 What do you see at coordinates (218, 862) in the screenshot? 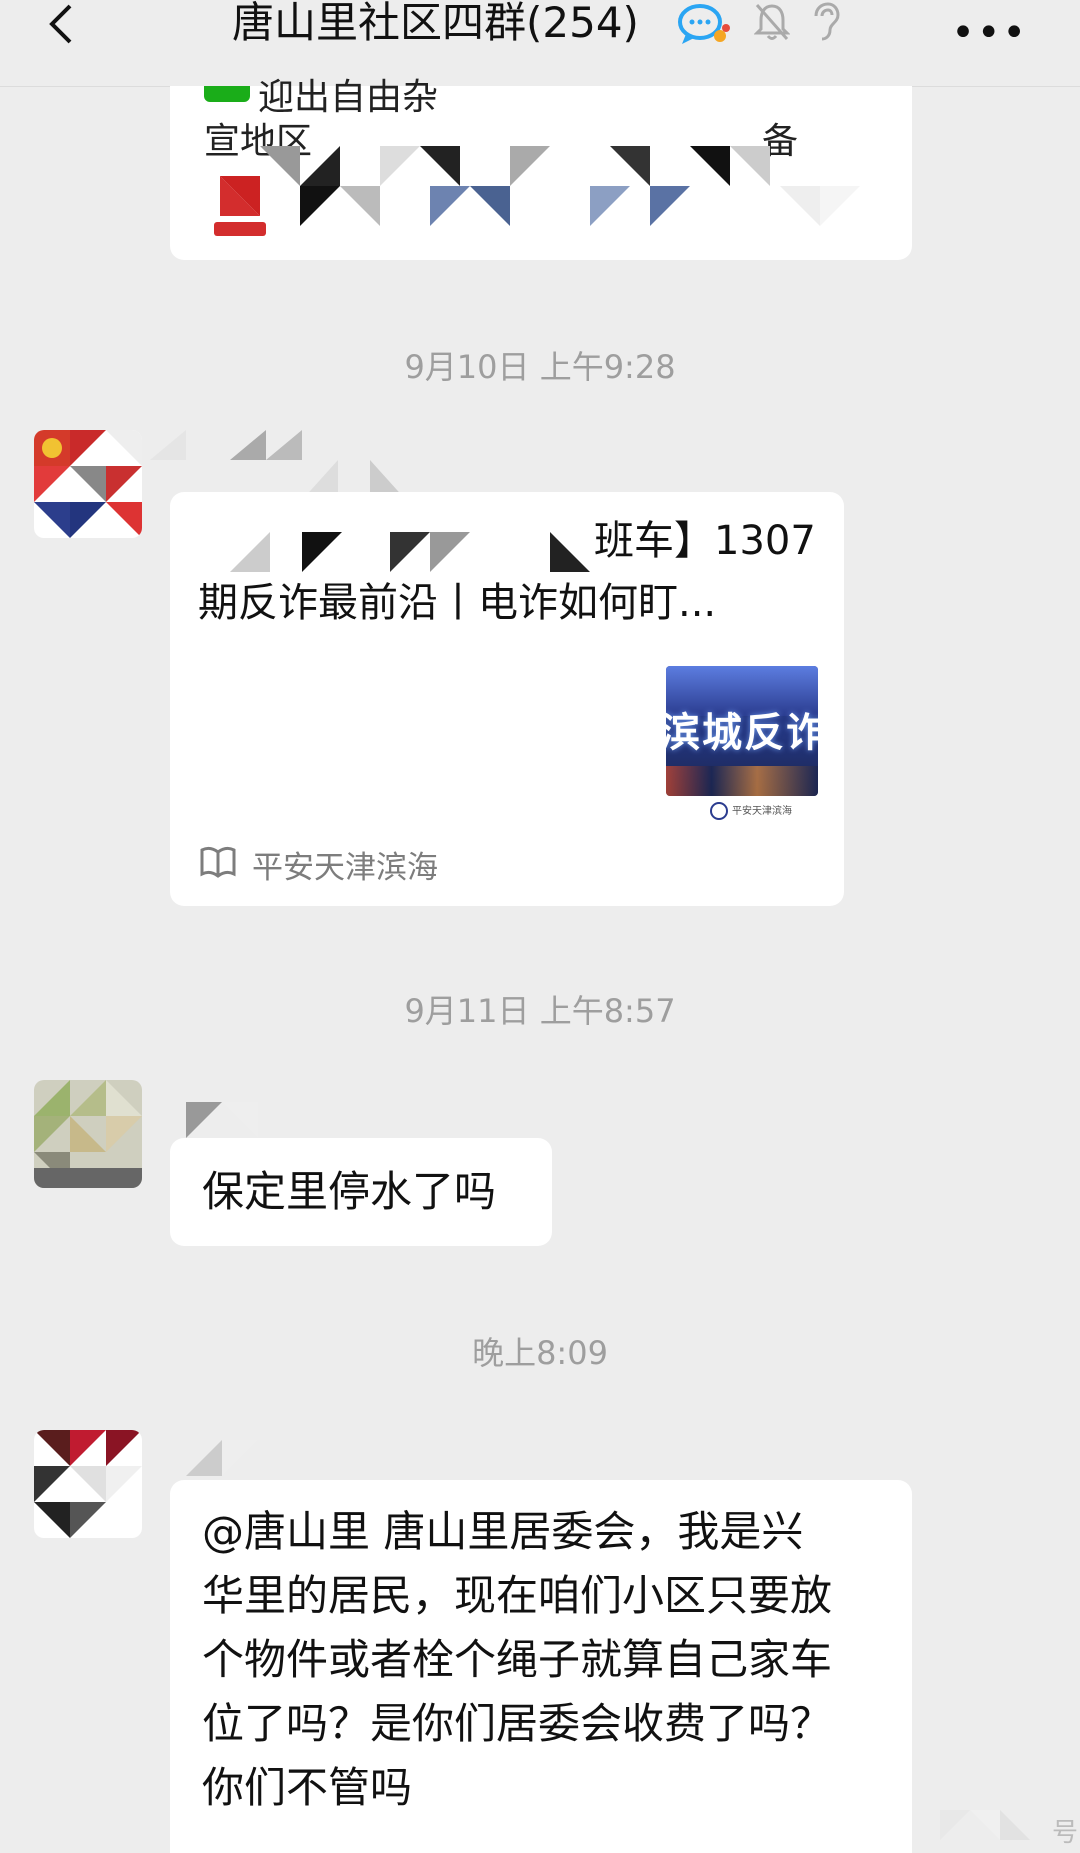
I see `book-icon` at bounding box center [218, 862].